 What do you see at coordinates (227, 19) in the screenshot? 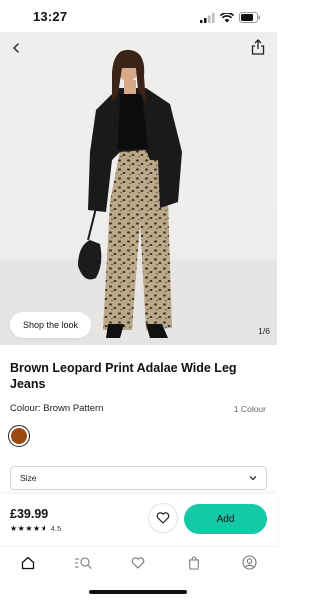
I see `wifi-icon` at bounding box center [227, 19].